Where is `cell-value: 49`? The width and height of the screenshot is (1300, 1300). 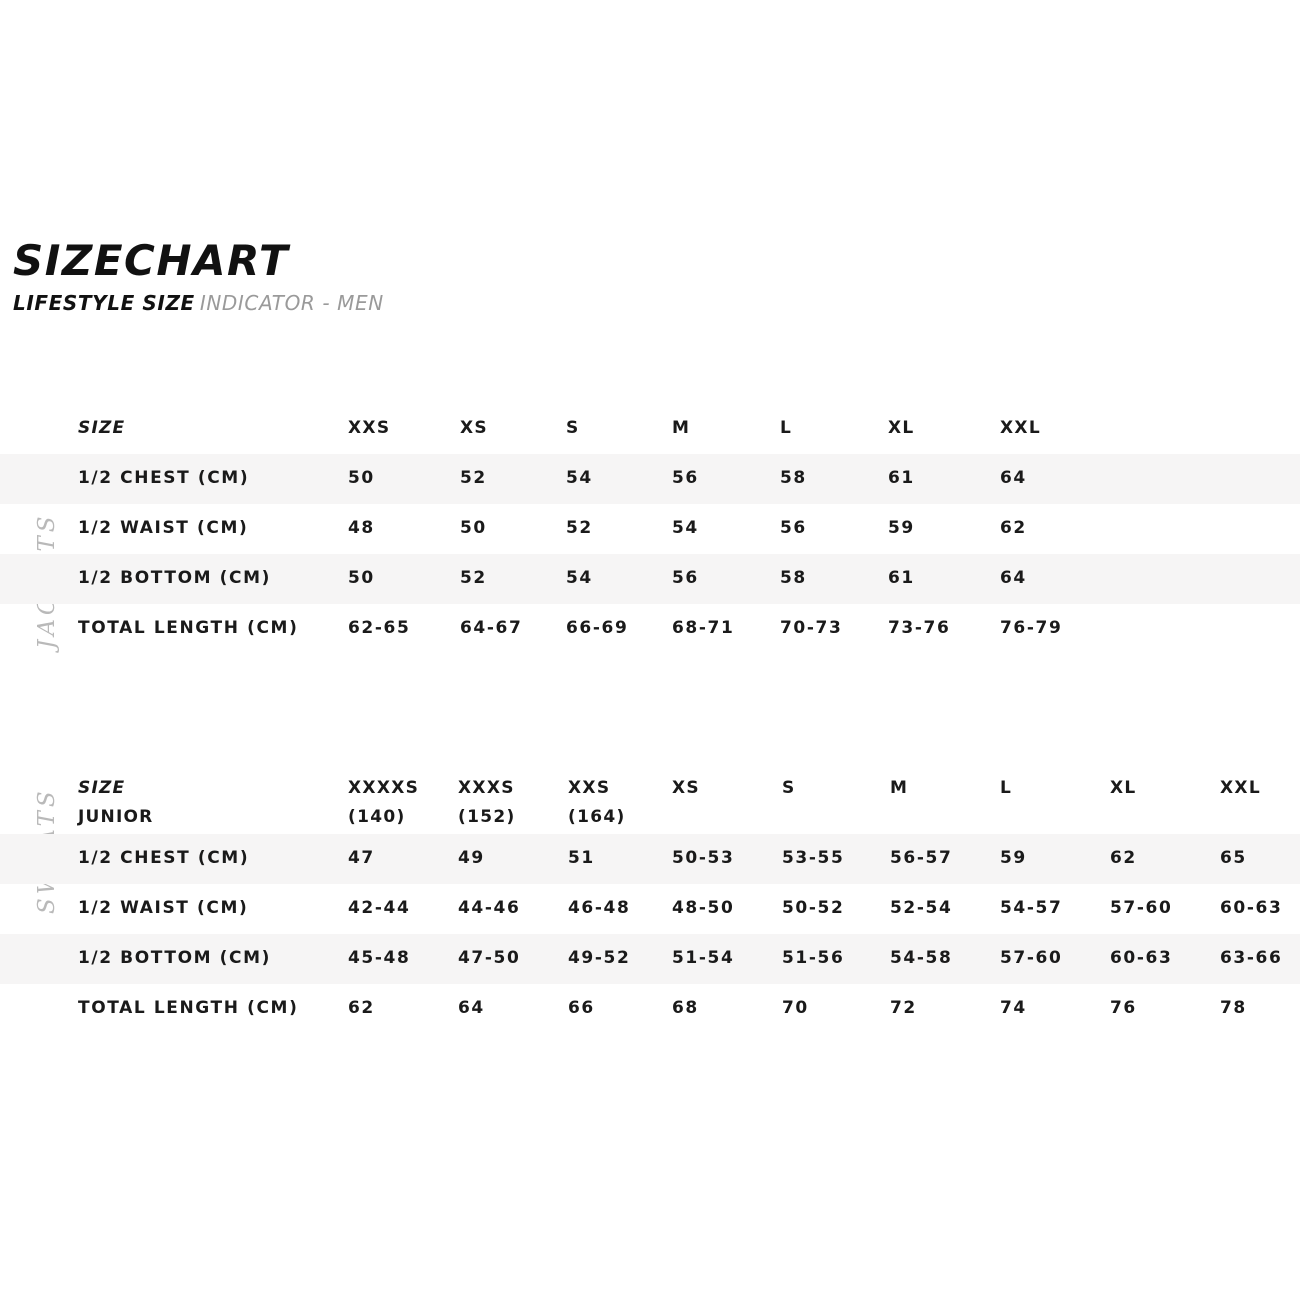 cell-value: 49 is located at coordinates (471, 858).